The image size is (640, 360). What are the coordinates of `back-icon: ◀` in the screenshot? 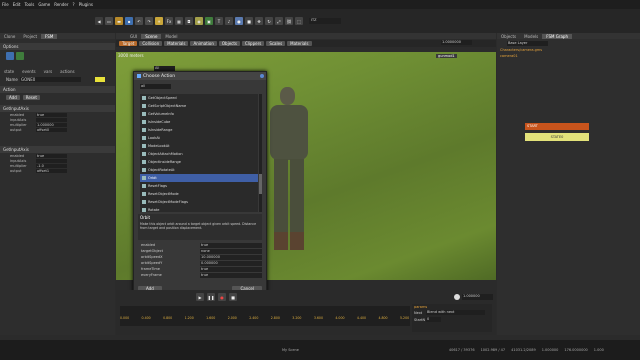 It's located at (99, 21).